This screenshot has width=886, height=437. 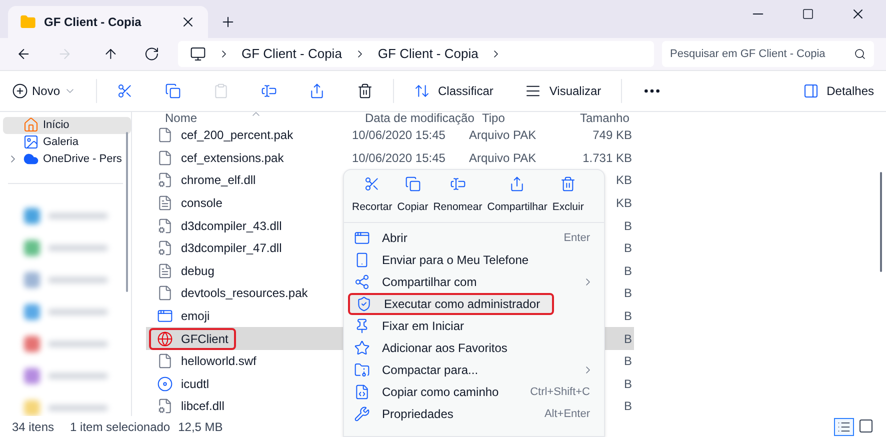 What do you see at coordinates (93, 22) in the screenshot?
I see `tab-title: GF Client - Copia` at bounding box center [93, 22].